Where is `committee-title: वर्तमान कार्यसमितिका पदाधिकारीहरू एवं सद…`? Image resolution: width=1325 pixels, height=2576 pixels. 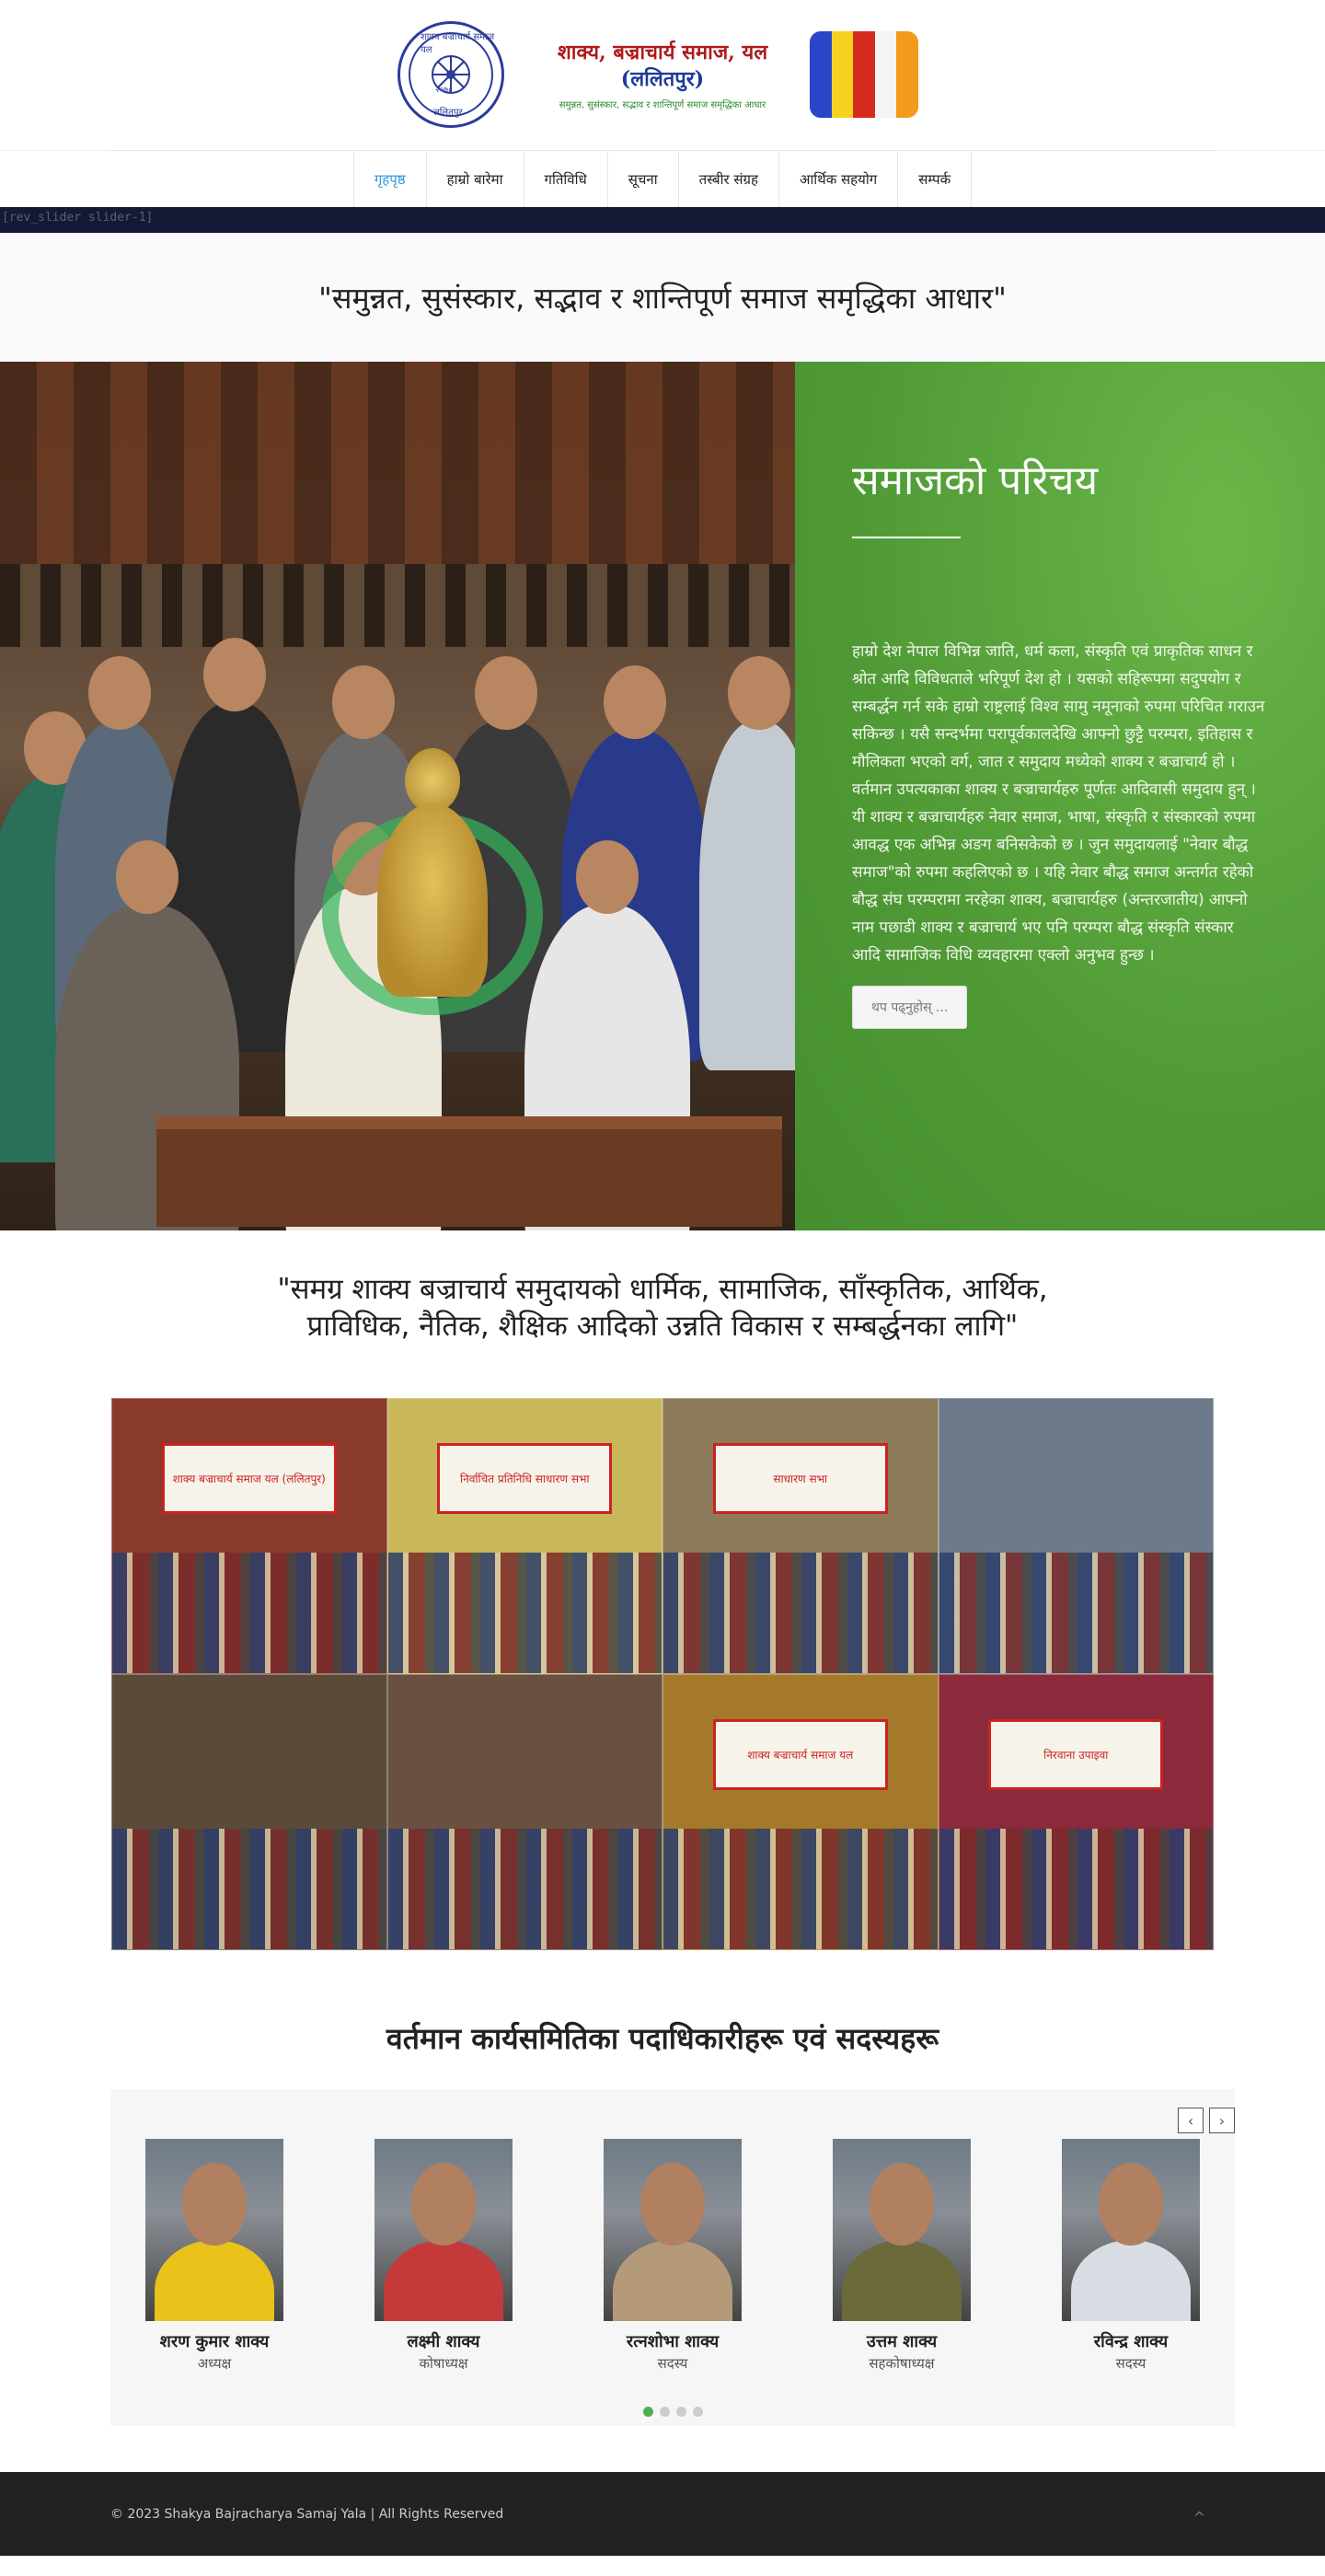 committee-title: वर्तमान कार्यसमितिका पदाधिकारीहरू एवं सद… is located at coordinates (662, 2038).